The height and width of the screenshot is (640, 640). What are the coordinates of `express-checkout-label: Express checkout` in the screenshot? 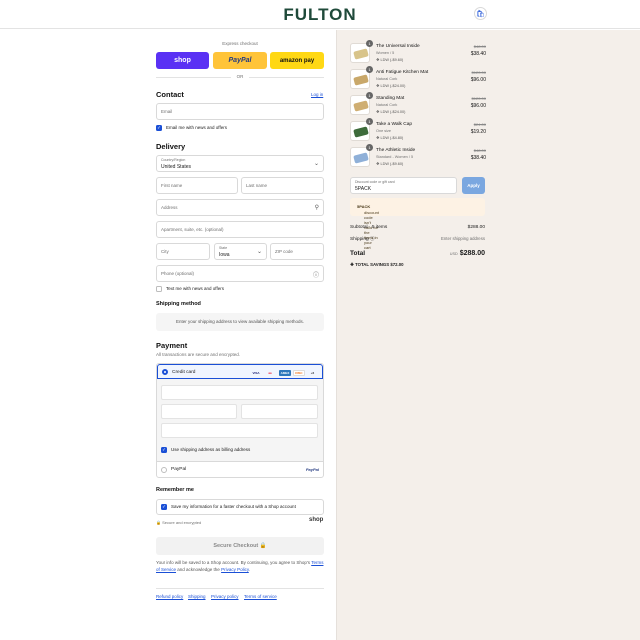 It's located at (240, 43).